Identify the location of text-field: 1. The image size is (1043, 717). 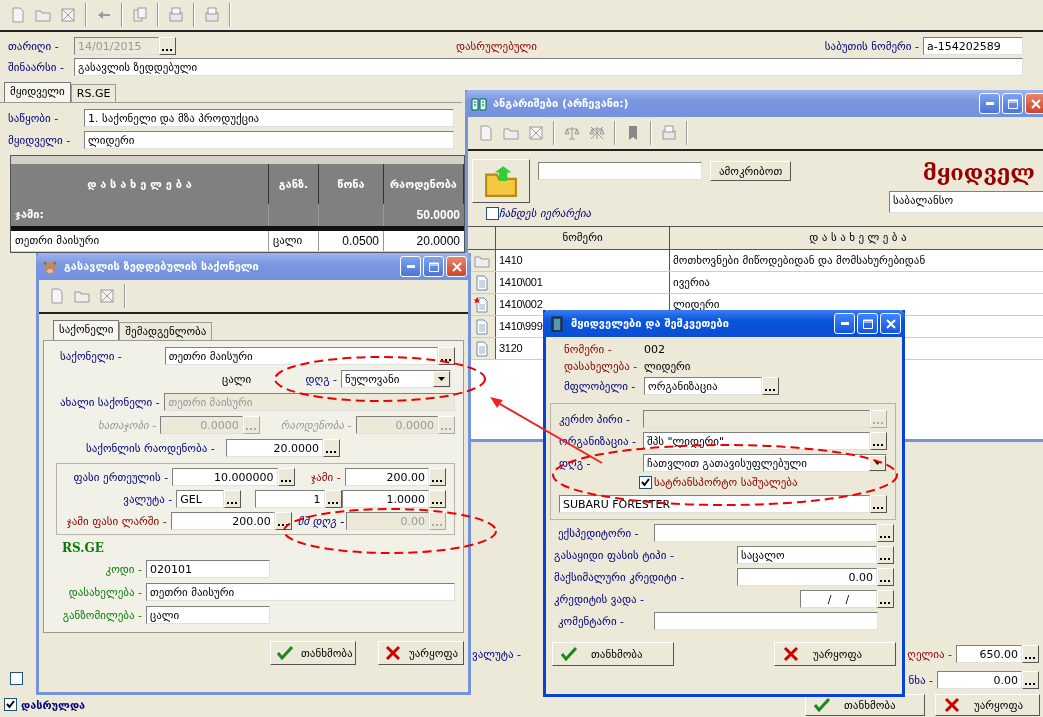
(289, 499).